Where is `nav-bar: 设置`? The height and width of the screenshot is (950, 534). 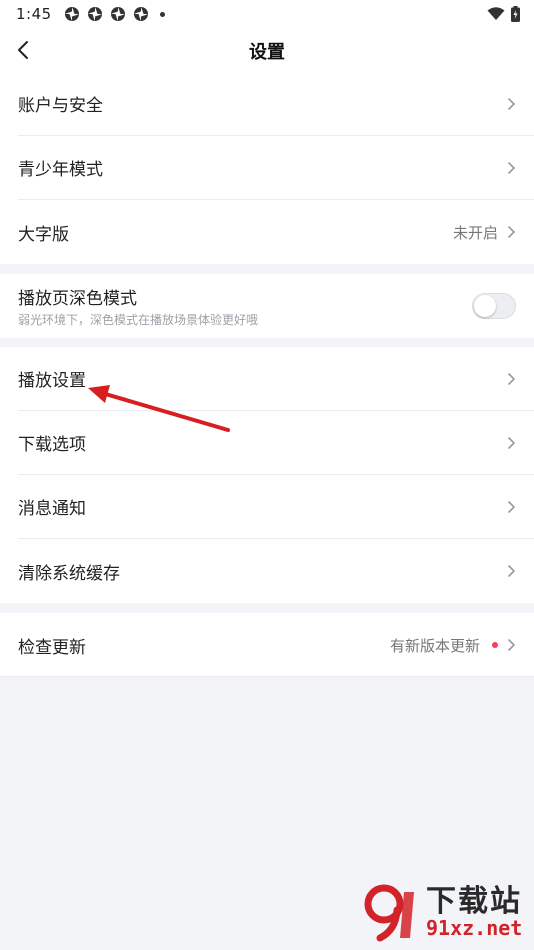
nav-bar: 设置 is located at coordinates (267, 50).